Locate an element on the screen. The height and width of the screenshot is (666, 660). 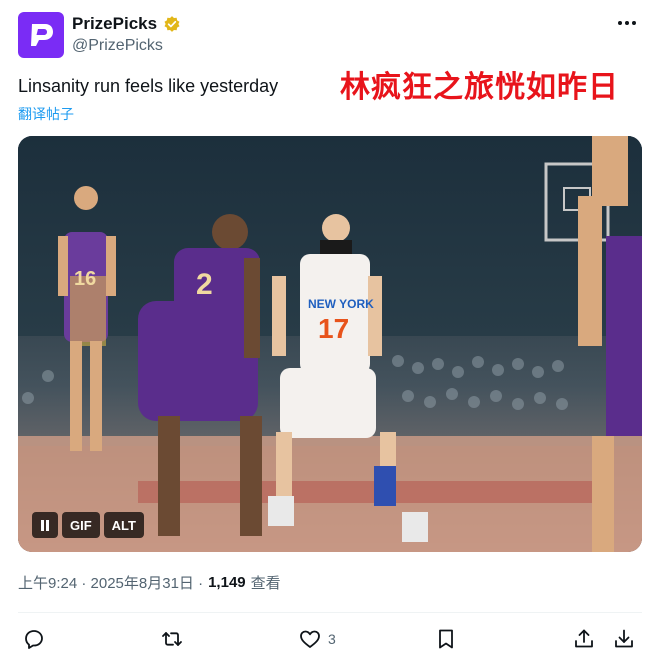
like-button: 3 is located at coordinates (317, 639).